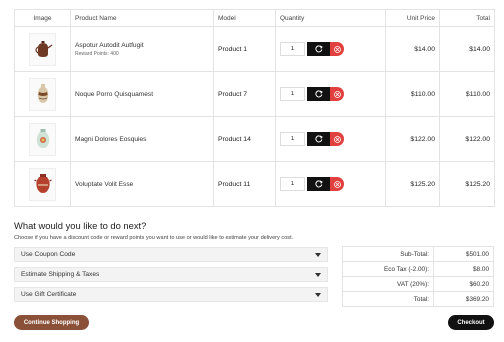  I want to click on product-name-link: Magni Dolores Eosquies, so click(142, 139).